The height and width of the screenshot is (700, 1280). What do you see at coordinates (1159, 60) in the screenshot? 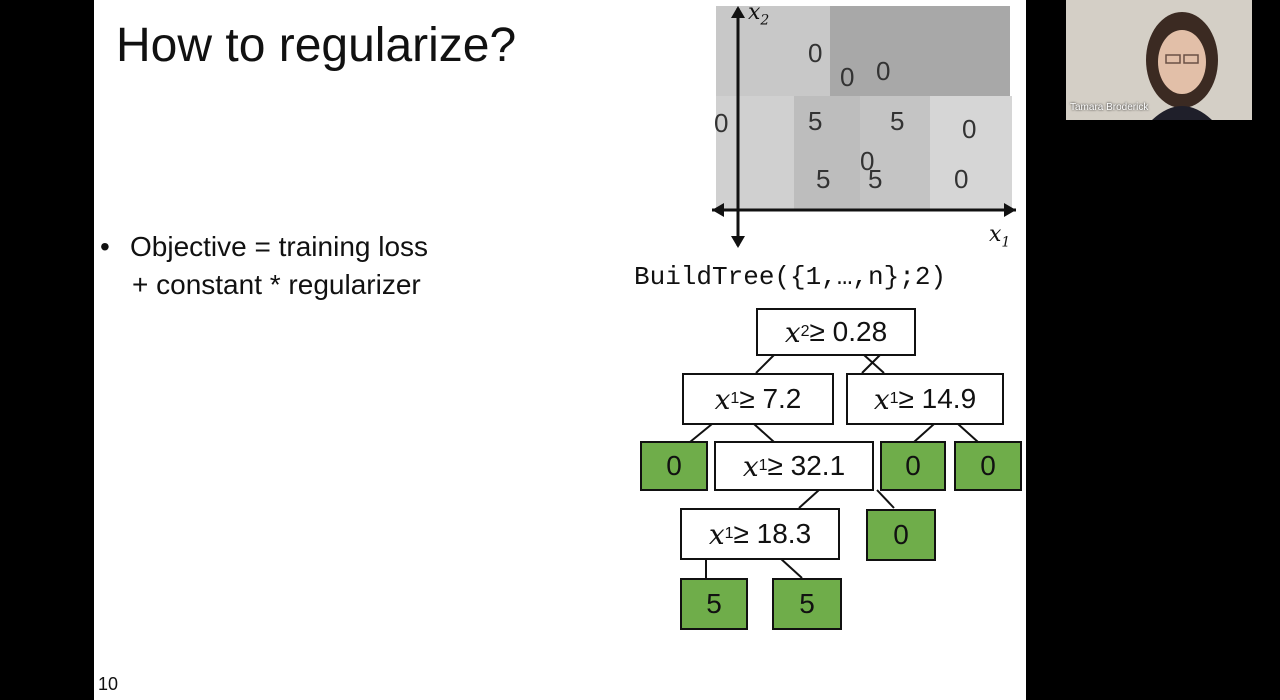
I see `participant-video-tile: Tamara Broderick` at bounding box center [1159, 60].